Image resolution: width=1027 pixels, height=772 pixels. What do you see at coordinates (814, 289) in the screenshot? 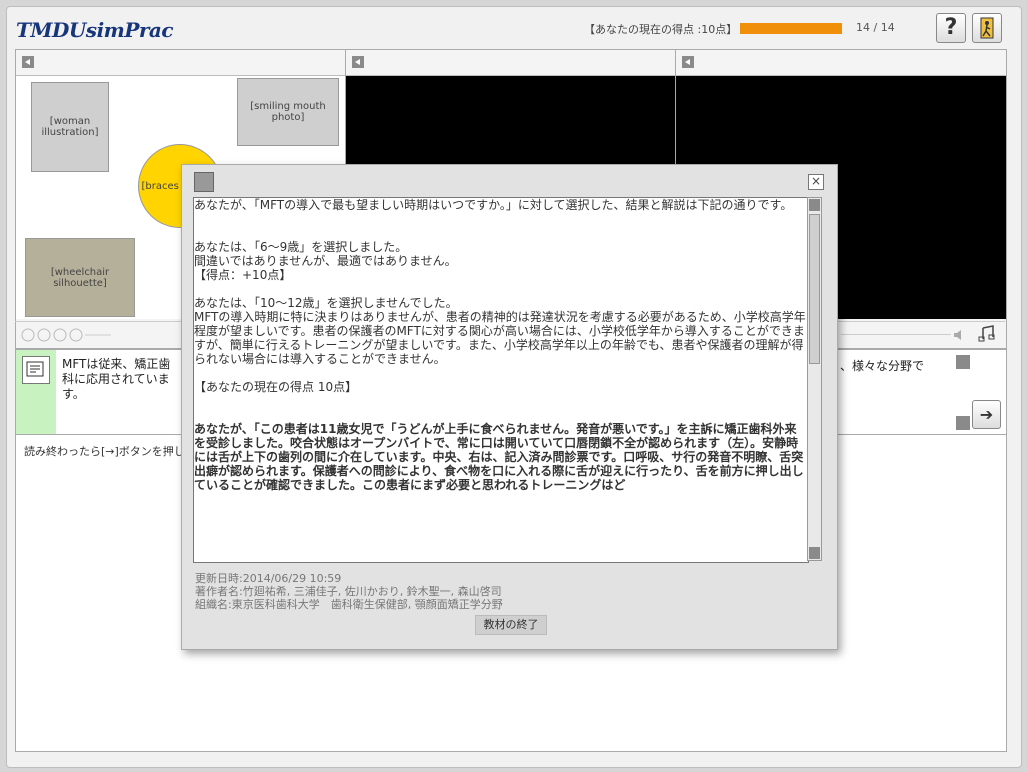
I see `scroll-thumb` at bounding box center [814, 289].